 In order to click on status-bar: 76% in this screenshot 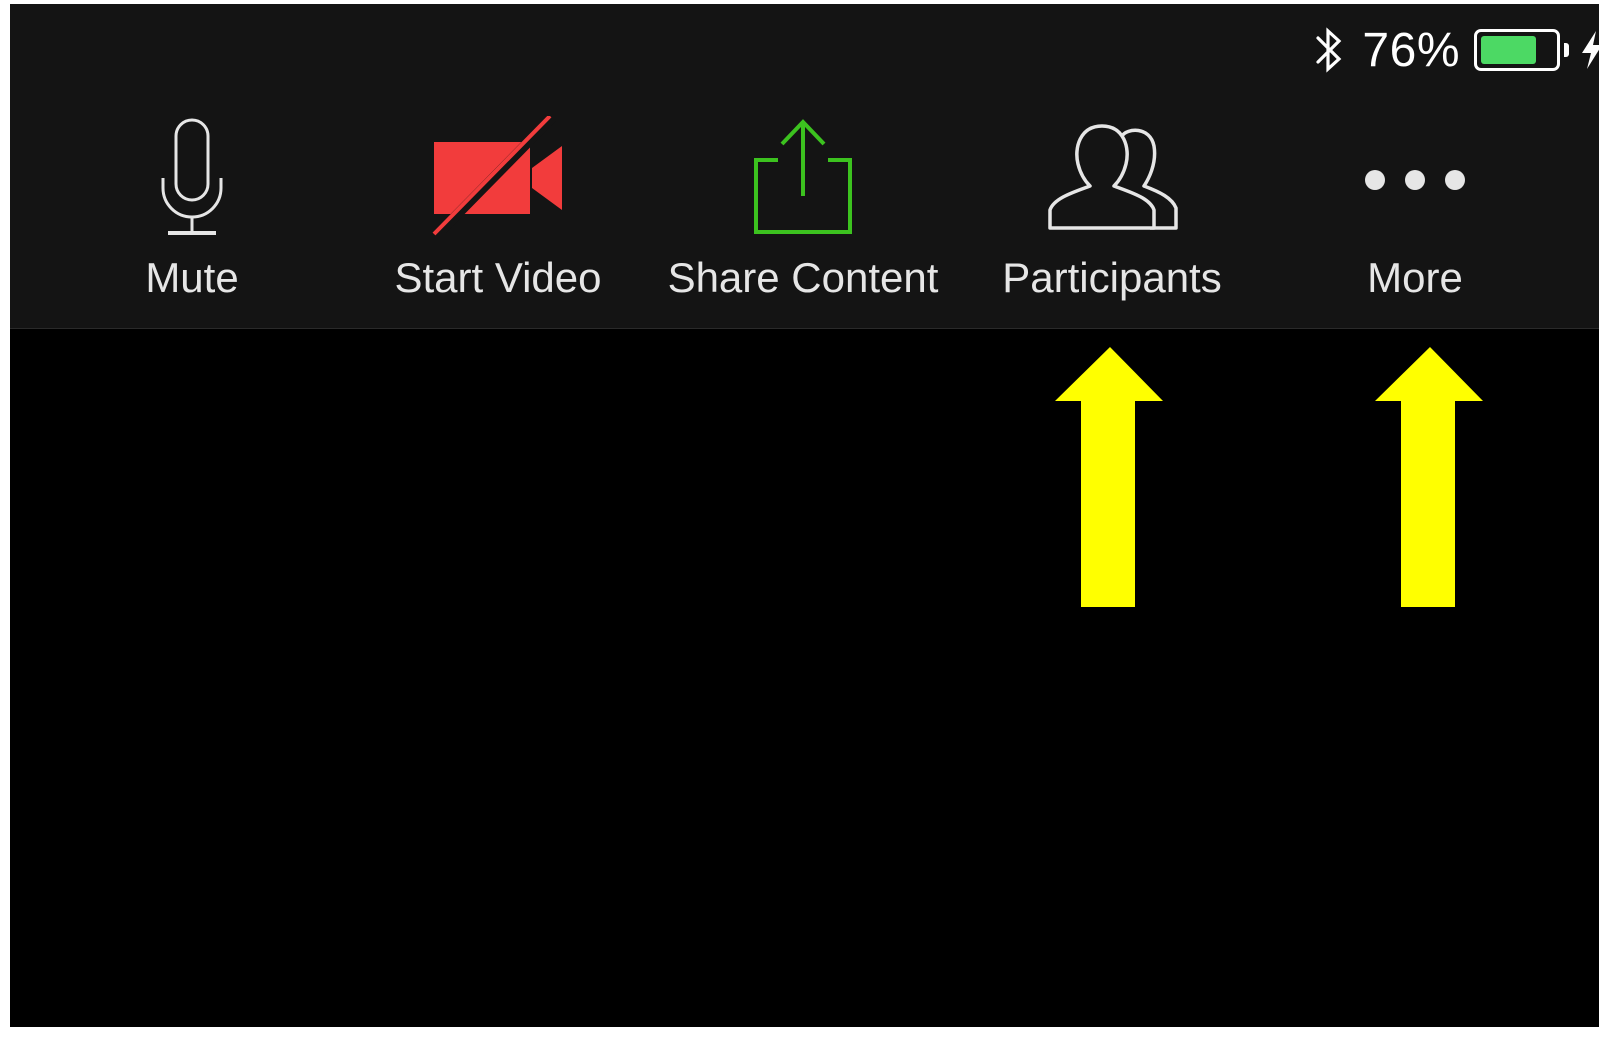, I will do `click(1456, 50)`.